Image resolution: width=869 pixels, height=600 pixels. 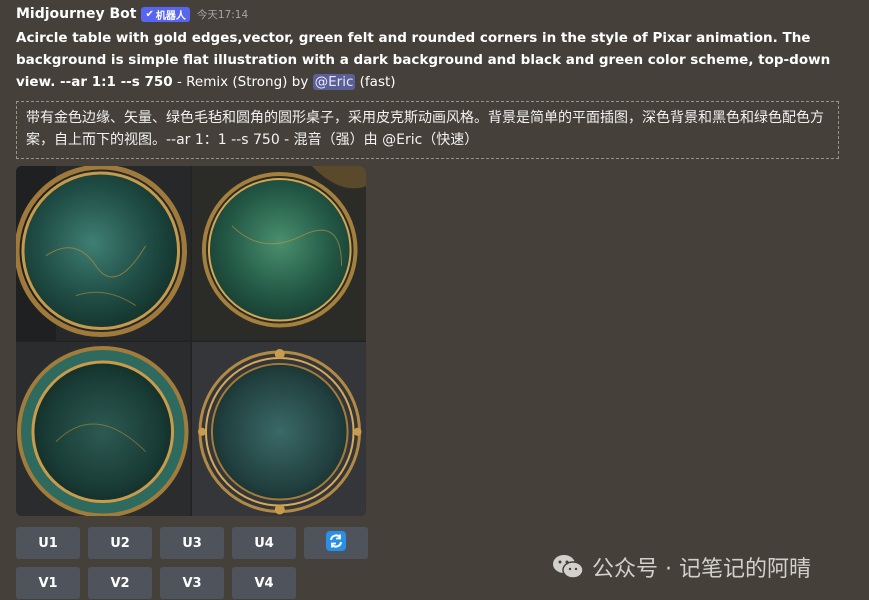 What do you see at coordinates (701, 569) in the screenshot?
I see `watermark-text: 公众号 · 记笔记的阿晴` at bounding box center [701, 569].